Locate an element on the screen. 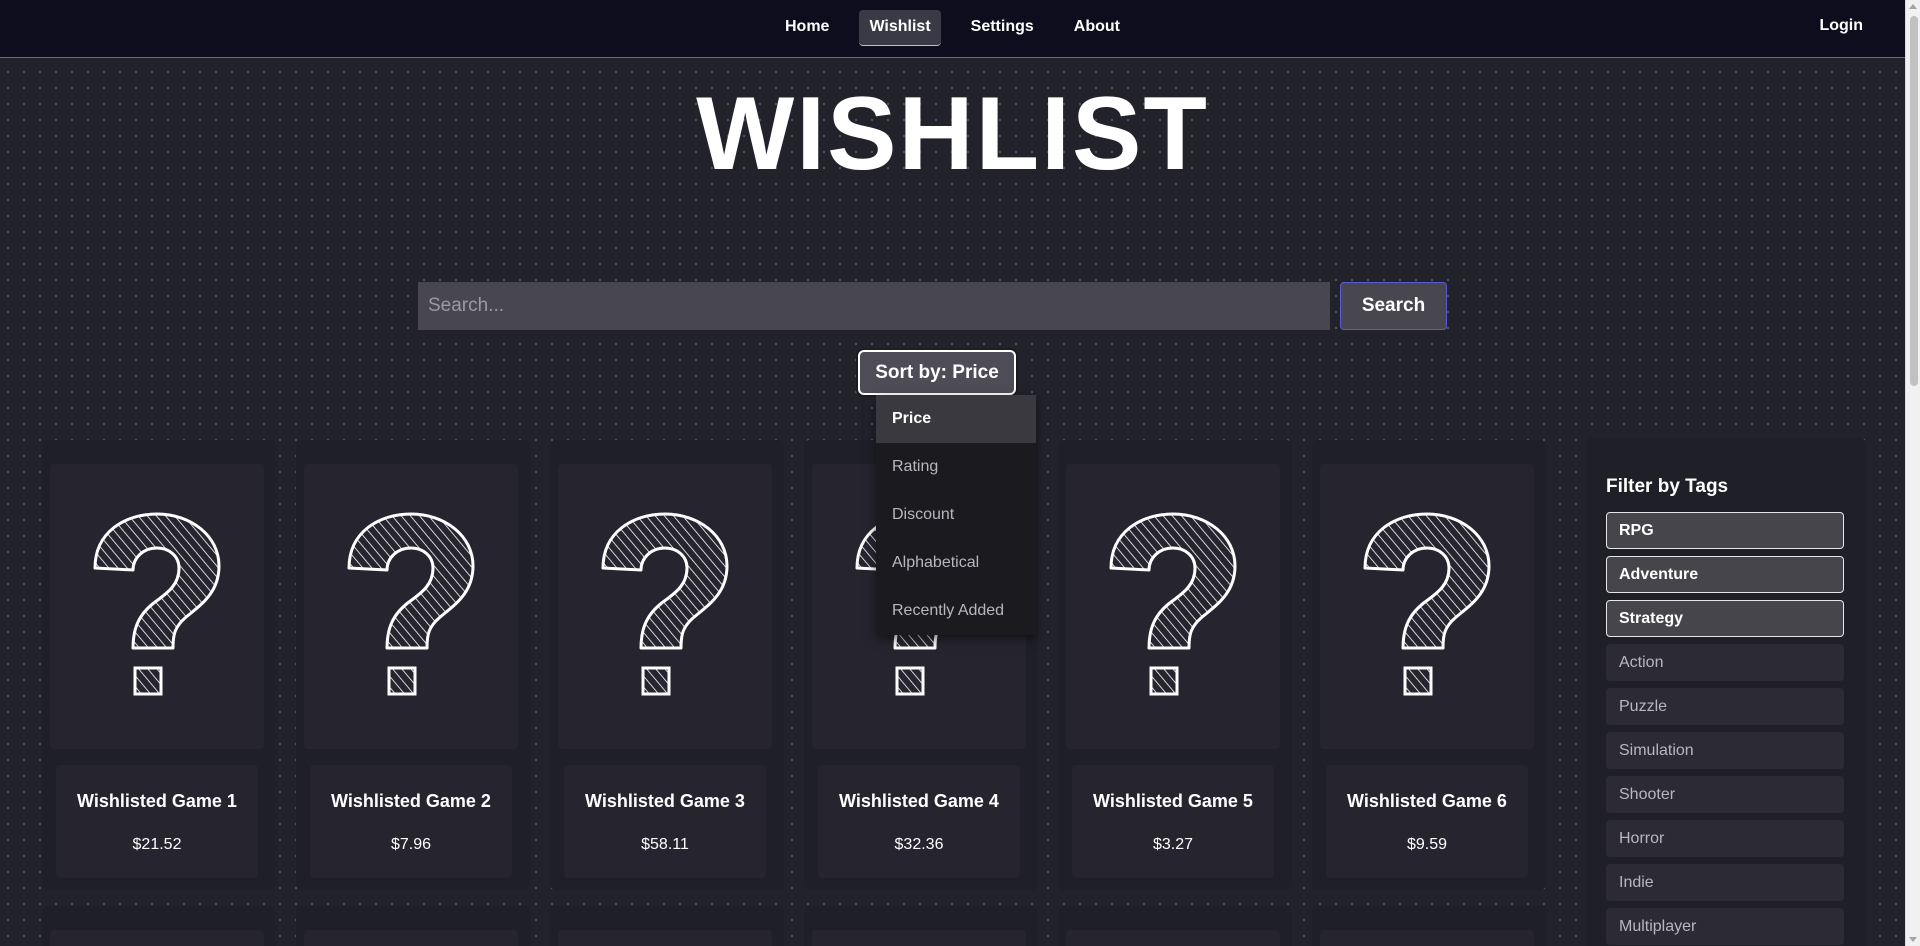  tag-action: Action is located at coordinates (1725, 662).